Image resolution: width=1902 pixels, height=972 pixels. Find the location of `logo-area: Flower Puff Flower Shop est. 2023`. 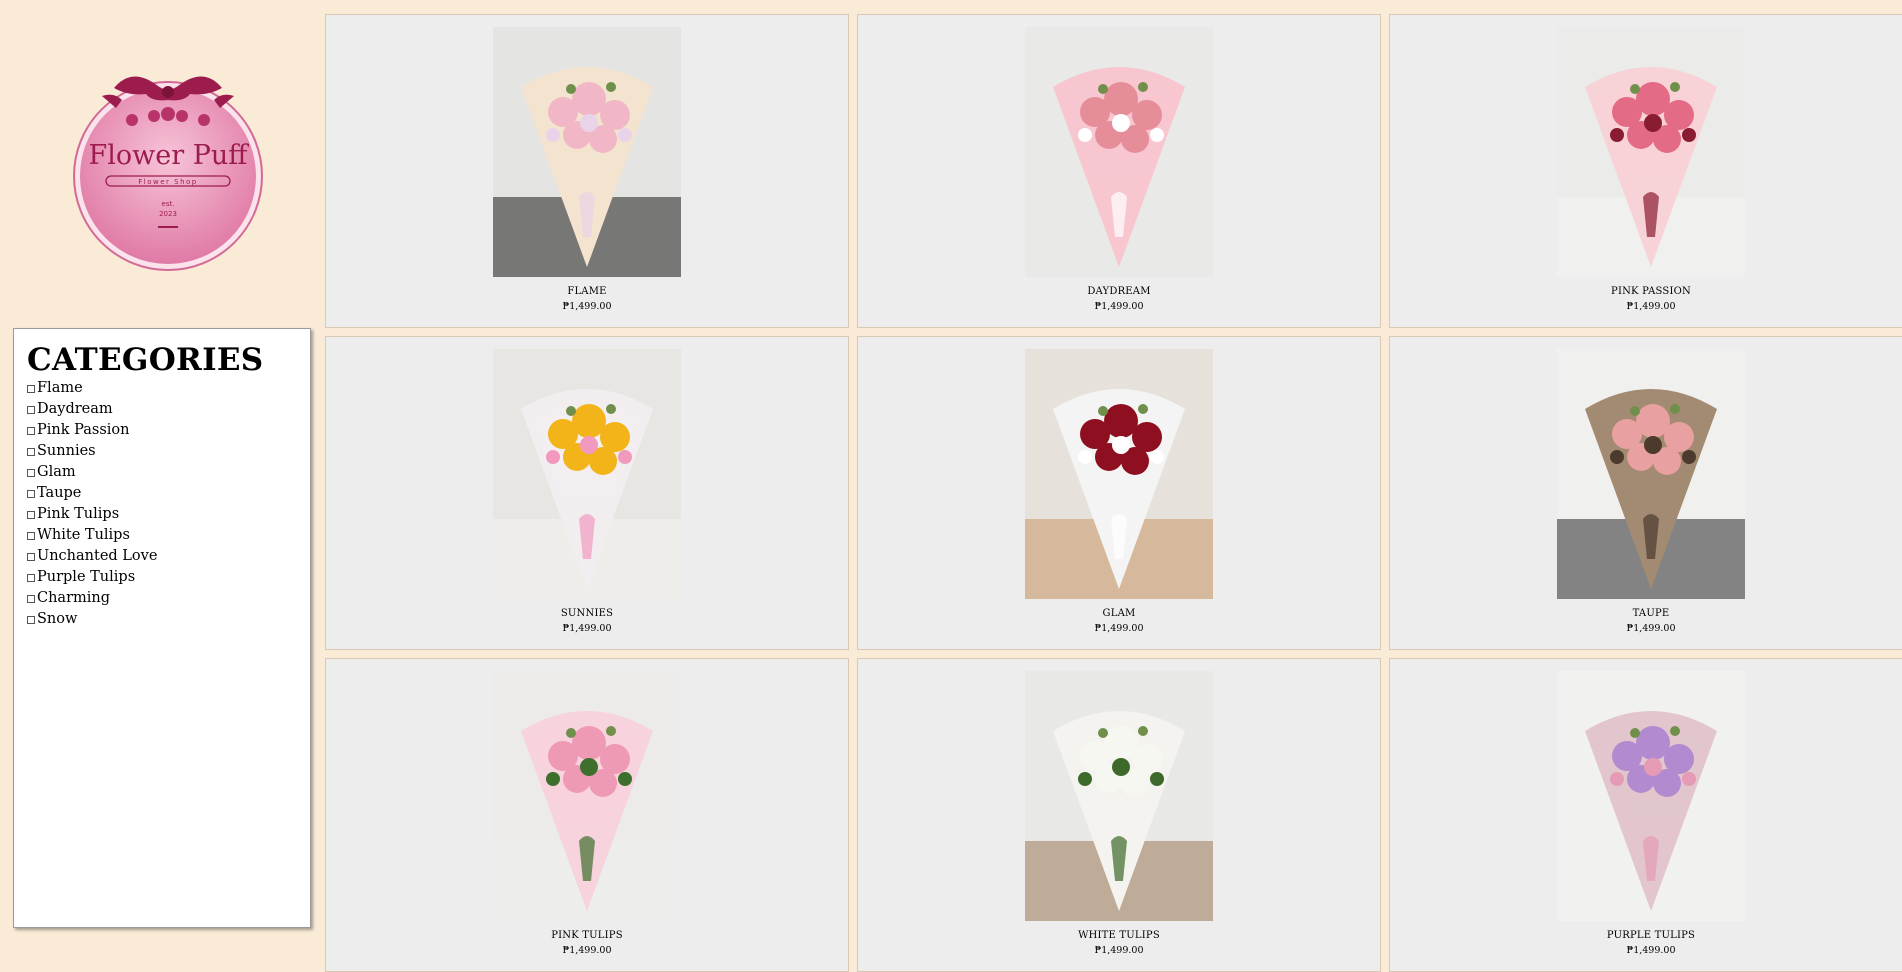

logo-area: Flower Puff Flower Shop est. 2023 is located at coordinates (162, 164).